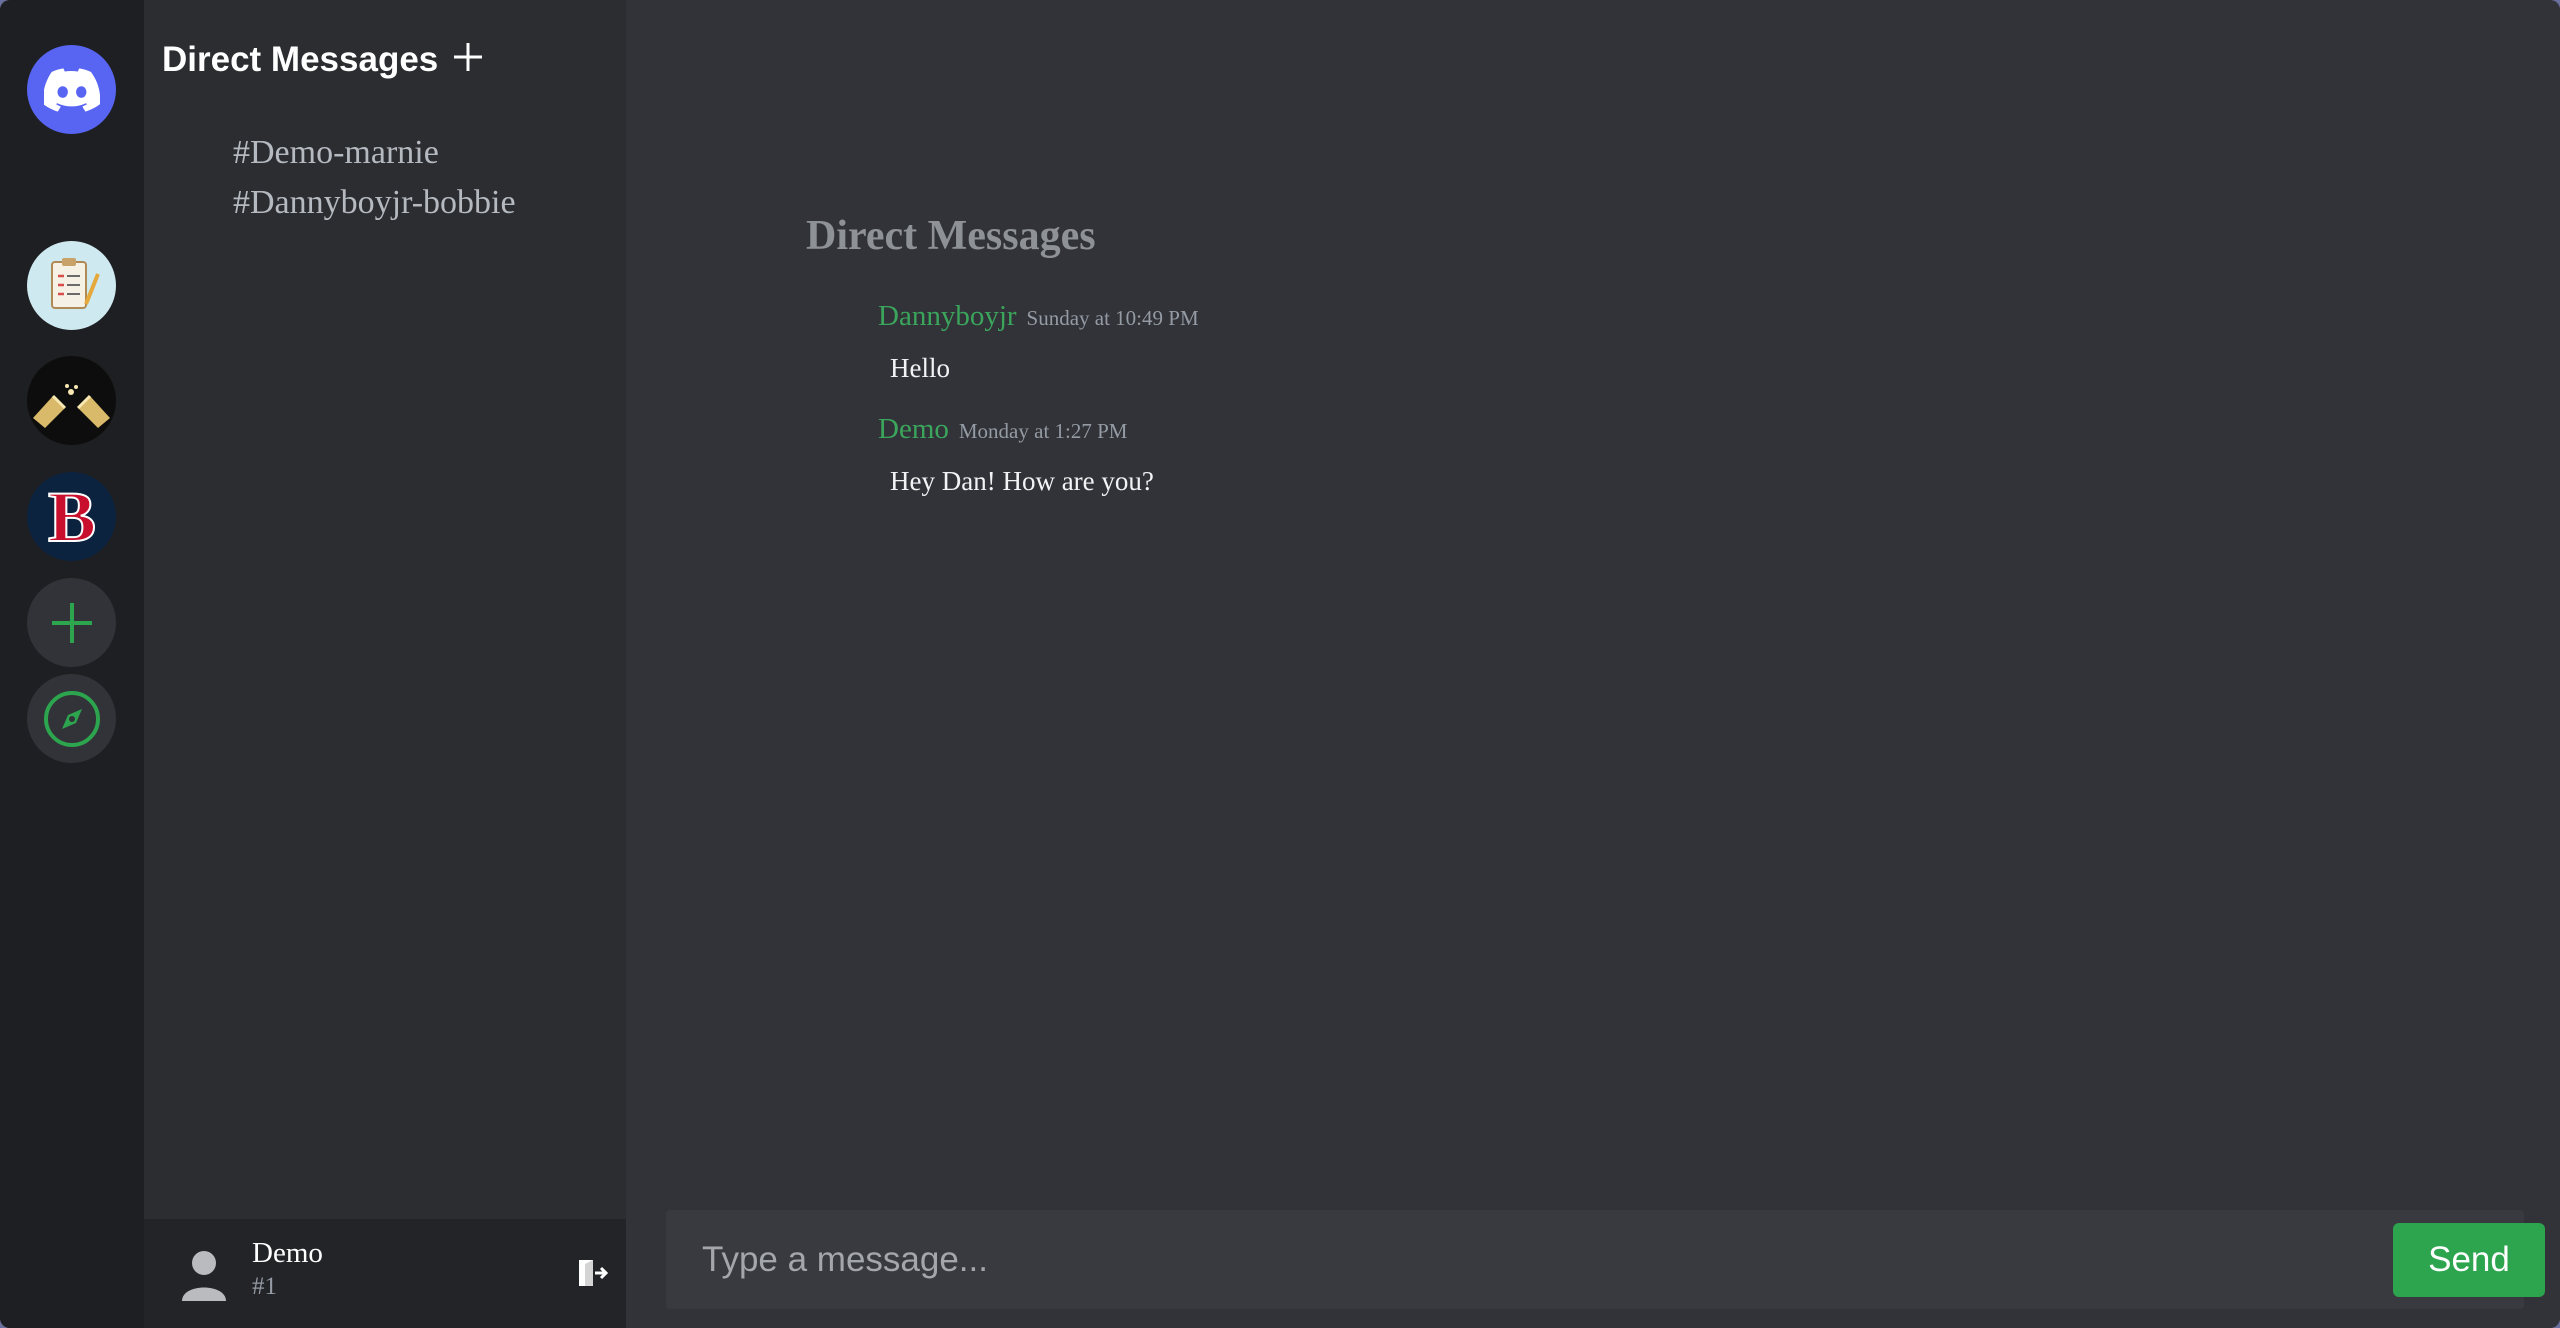  I want to click on champagne-icon, so click(71, 406).